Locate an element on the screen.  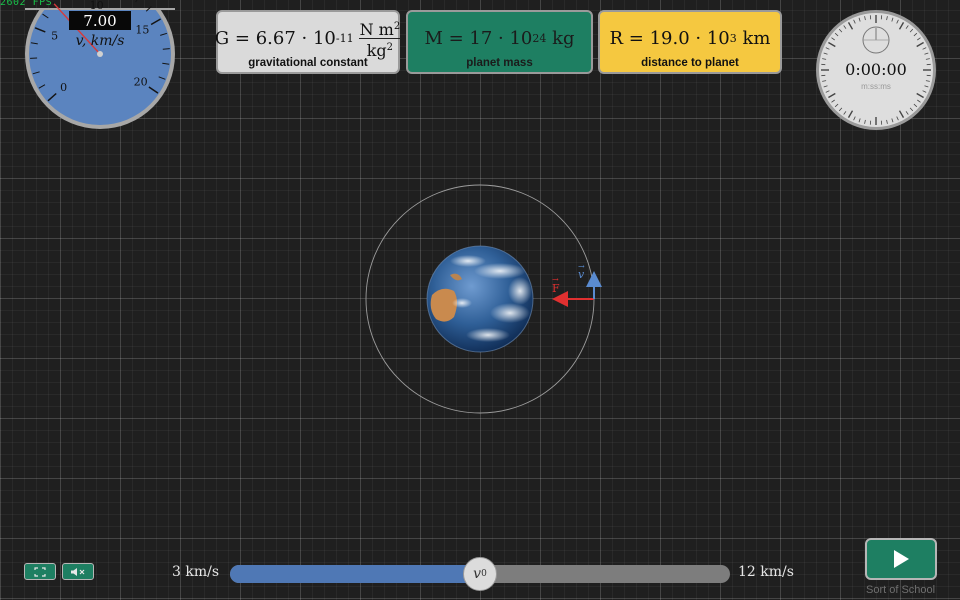
dial-tick-label: 10 is located at coordinates (97, 6).